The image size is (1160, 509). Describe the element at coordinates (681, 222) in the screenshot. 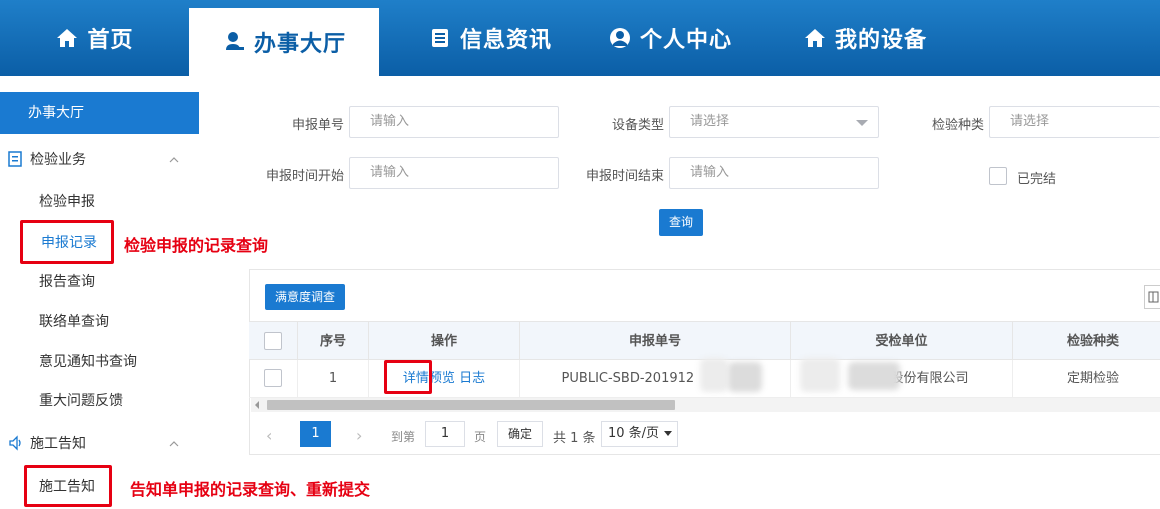

I see `search-button: 查询` at that location.